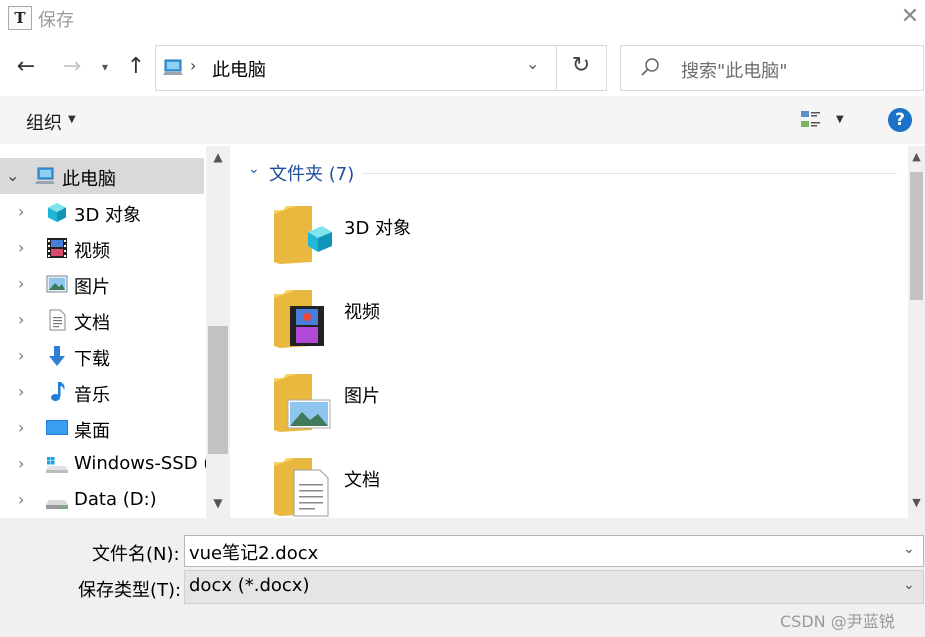 The image size is (925, 637). What do you see at coordinates (299, 319) in the screenshot?
I see `folder-videos-icon` at bounding box center [299, 319].